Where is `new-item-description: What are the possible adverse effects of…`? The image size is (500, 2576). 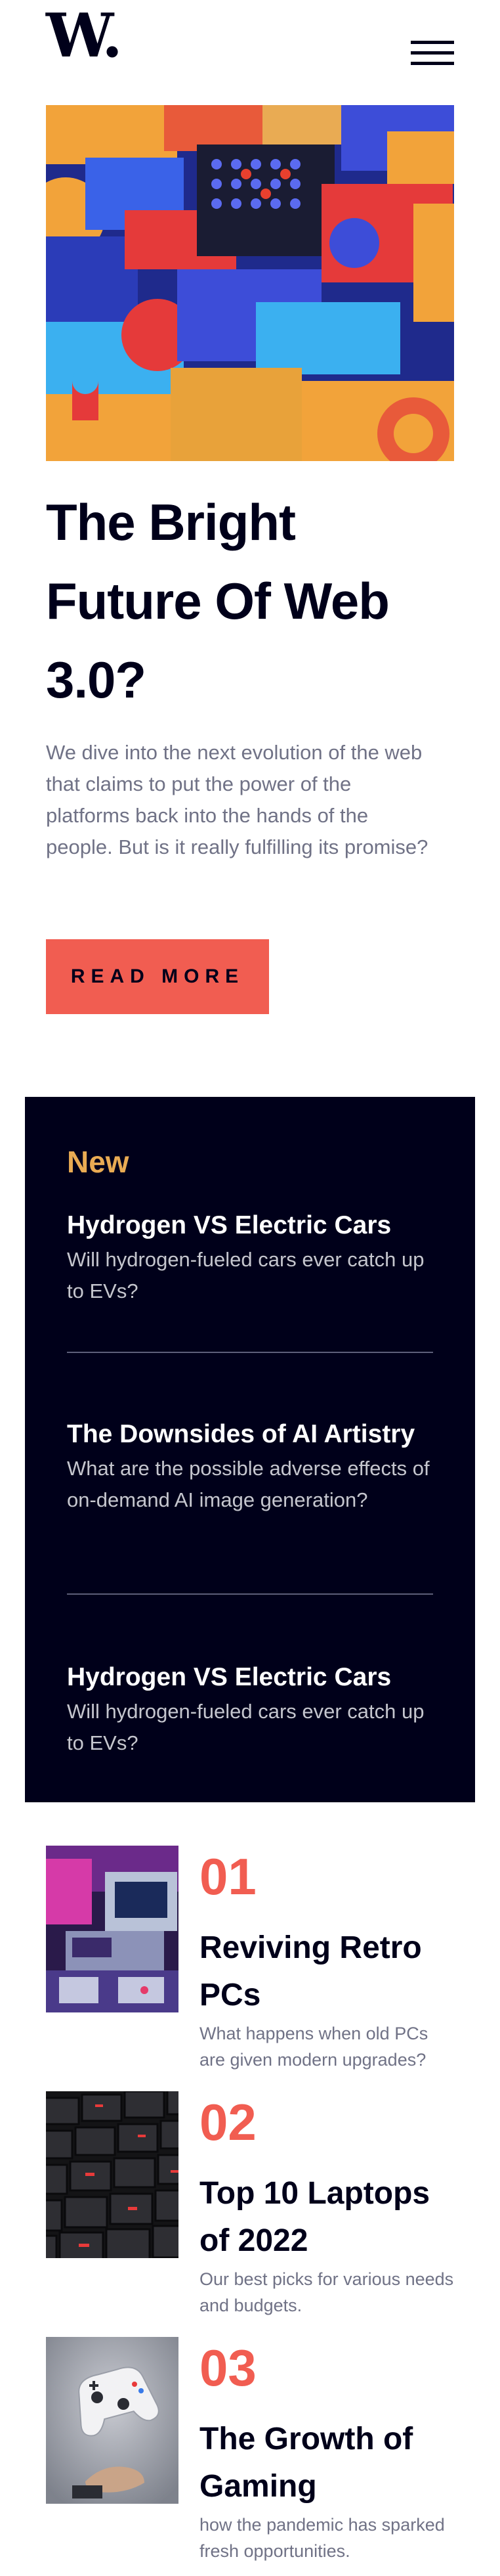 new-item-description: What are the possible adverse effects of… is located at coordinates (248, 1484).